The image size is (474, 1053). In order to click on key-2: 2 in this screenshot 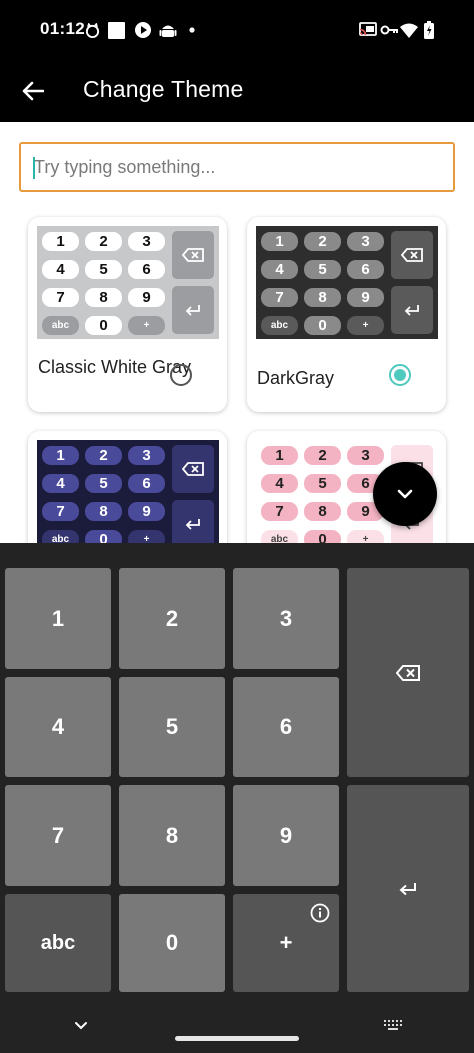, I will do `click(172, 618)`.